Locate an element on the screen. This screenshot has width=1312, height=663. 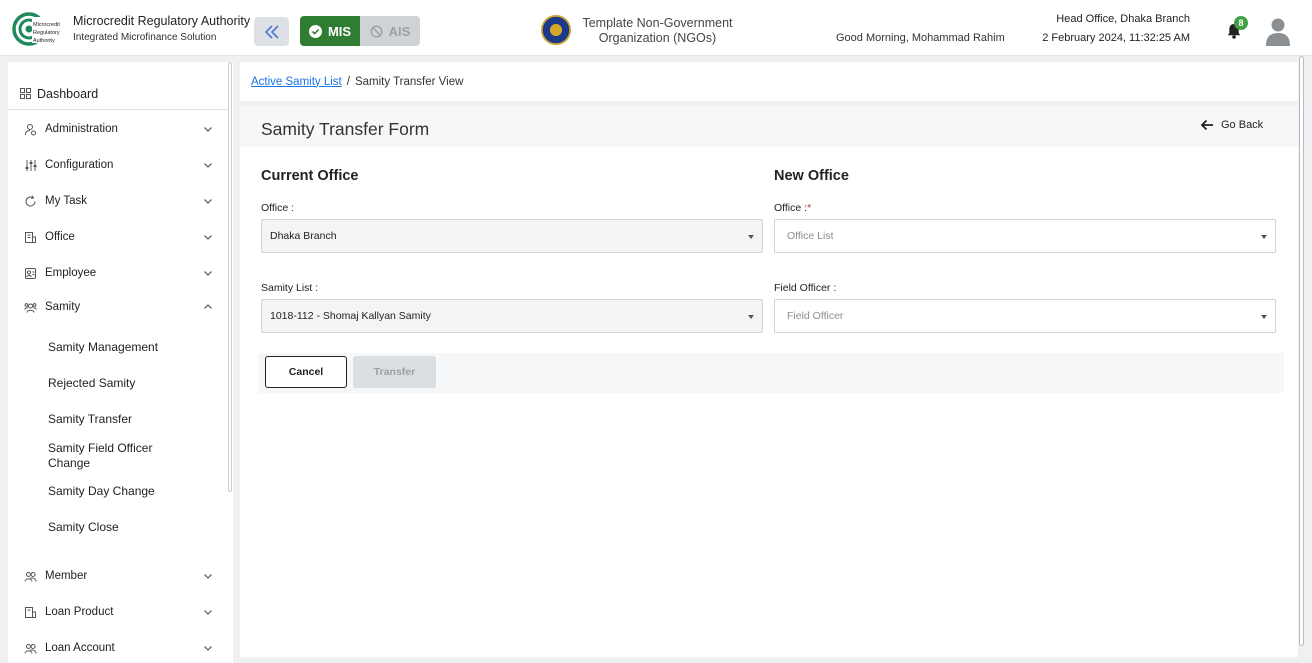
sidebar-subitem-samity-field-officer-change: Samity Field Officer Change is located at coordinates (108, 456).